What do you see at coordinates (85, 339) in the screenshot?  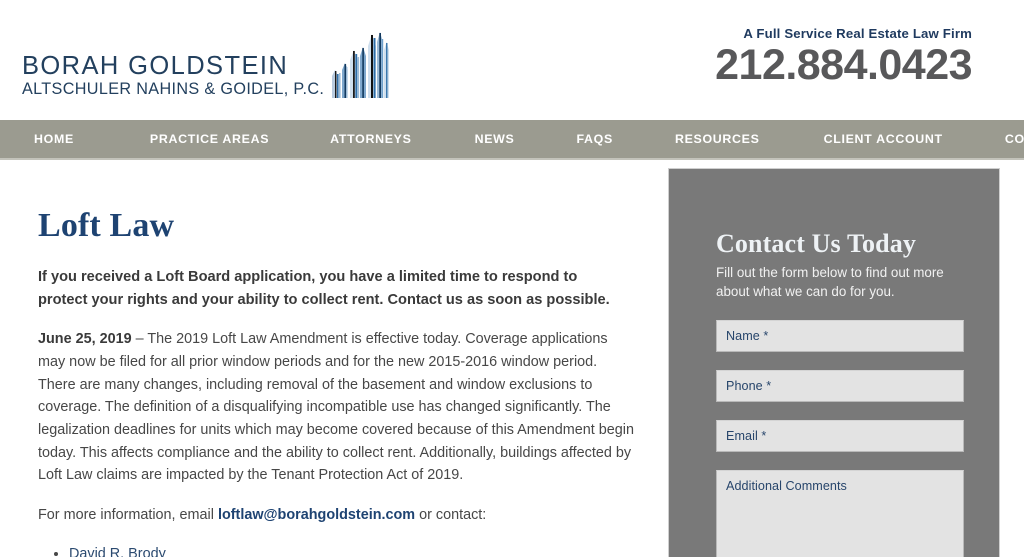 I see `news-date: June 25, 2019` at bounding box center [85, 339].